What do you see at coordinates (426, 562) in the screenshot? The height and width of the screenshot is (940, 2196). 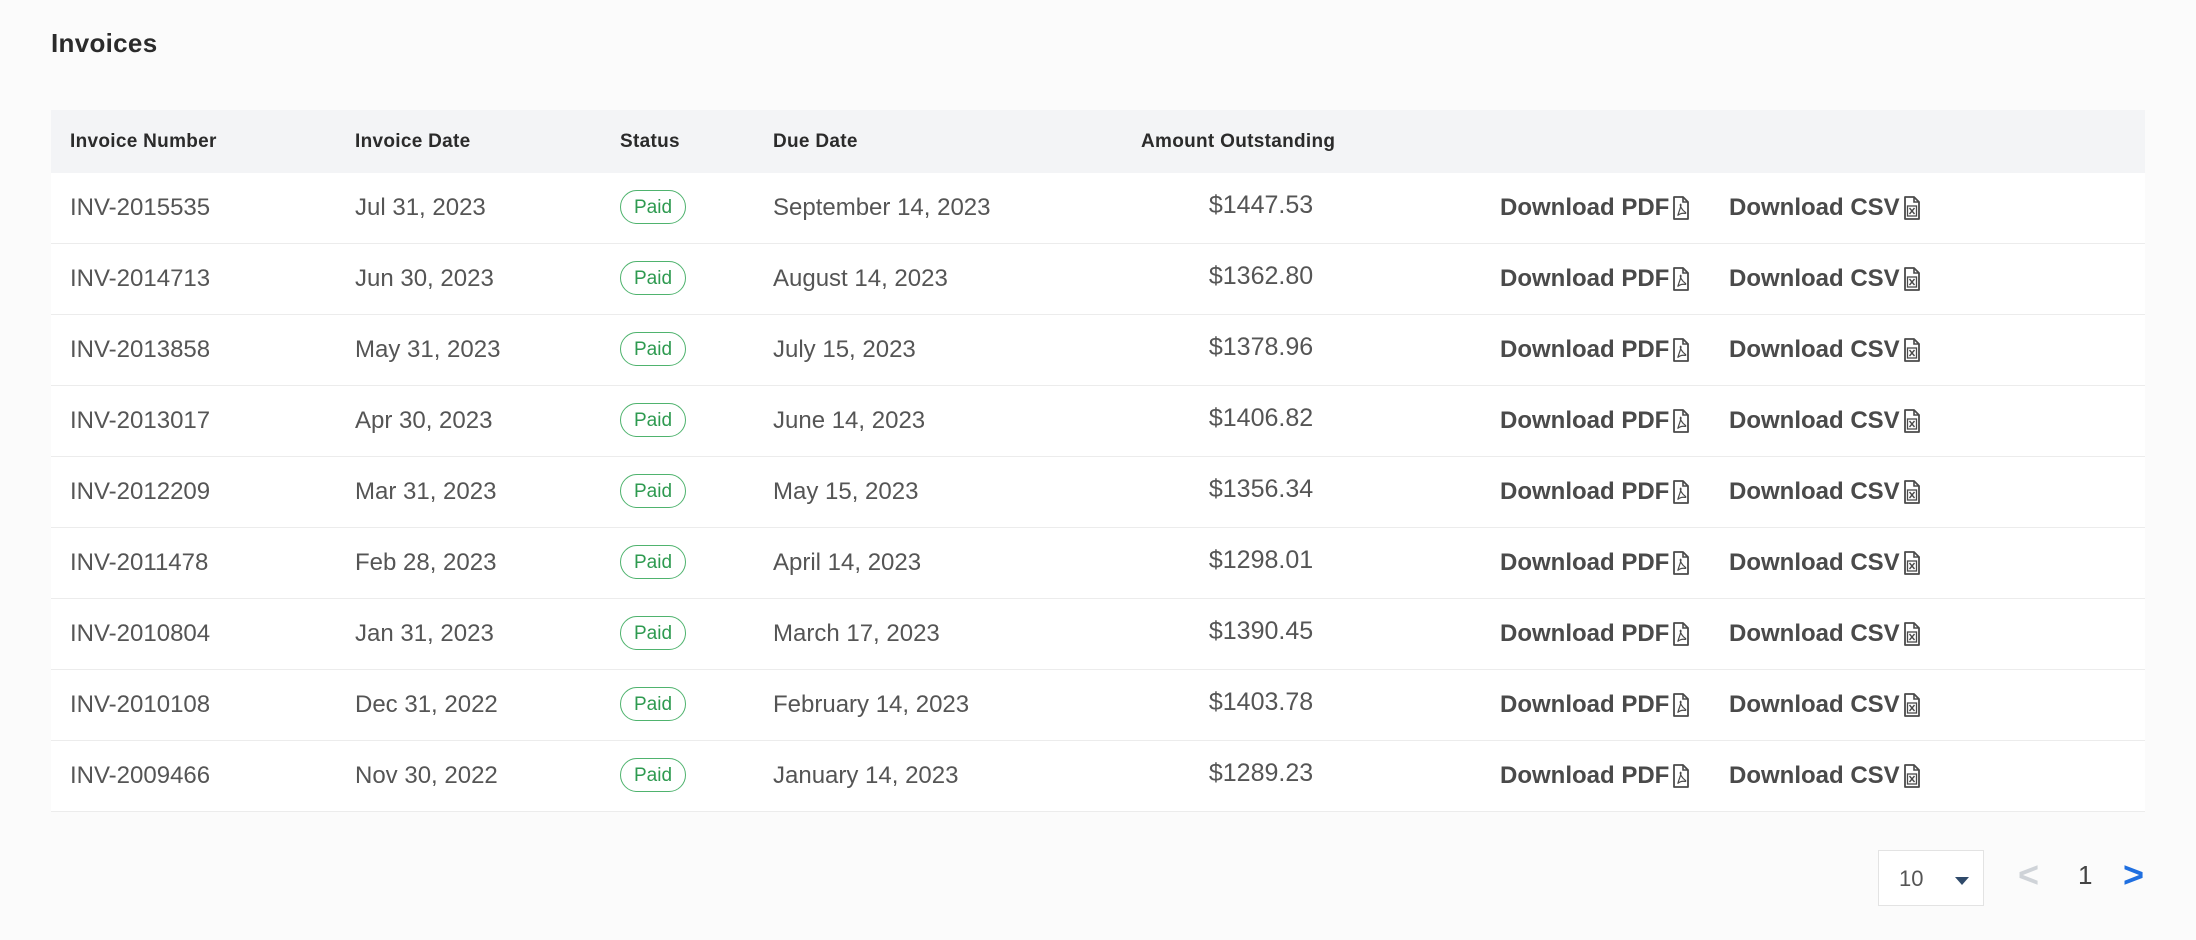 I see `invoice-date: Feb 28, 2023` at bounding box center [426, 562].